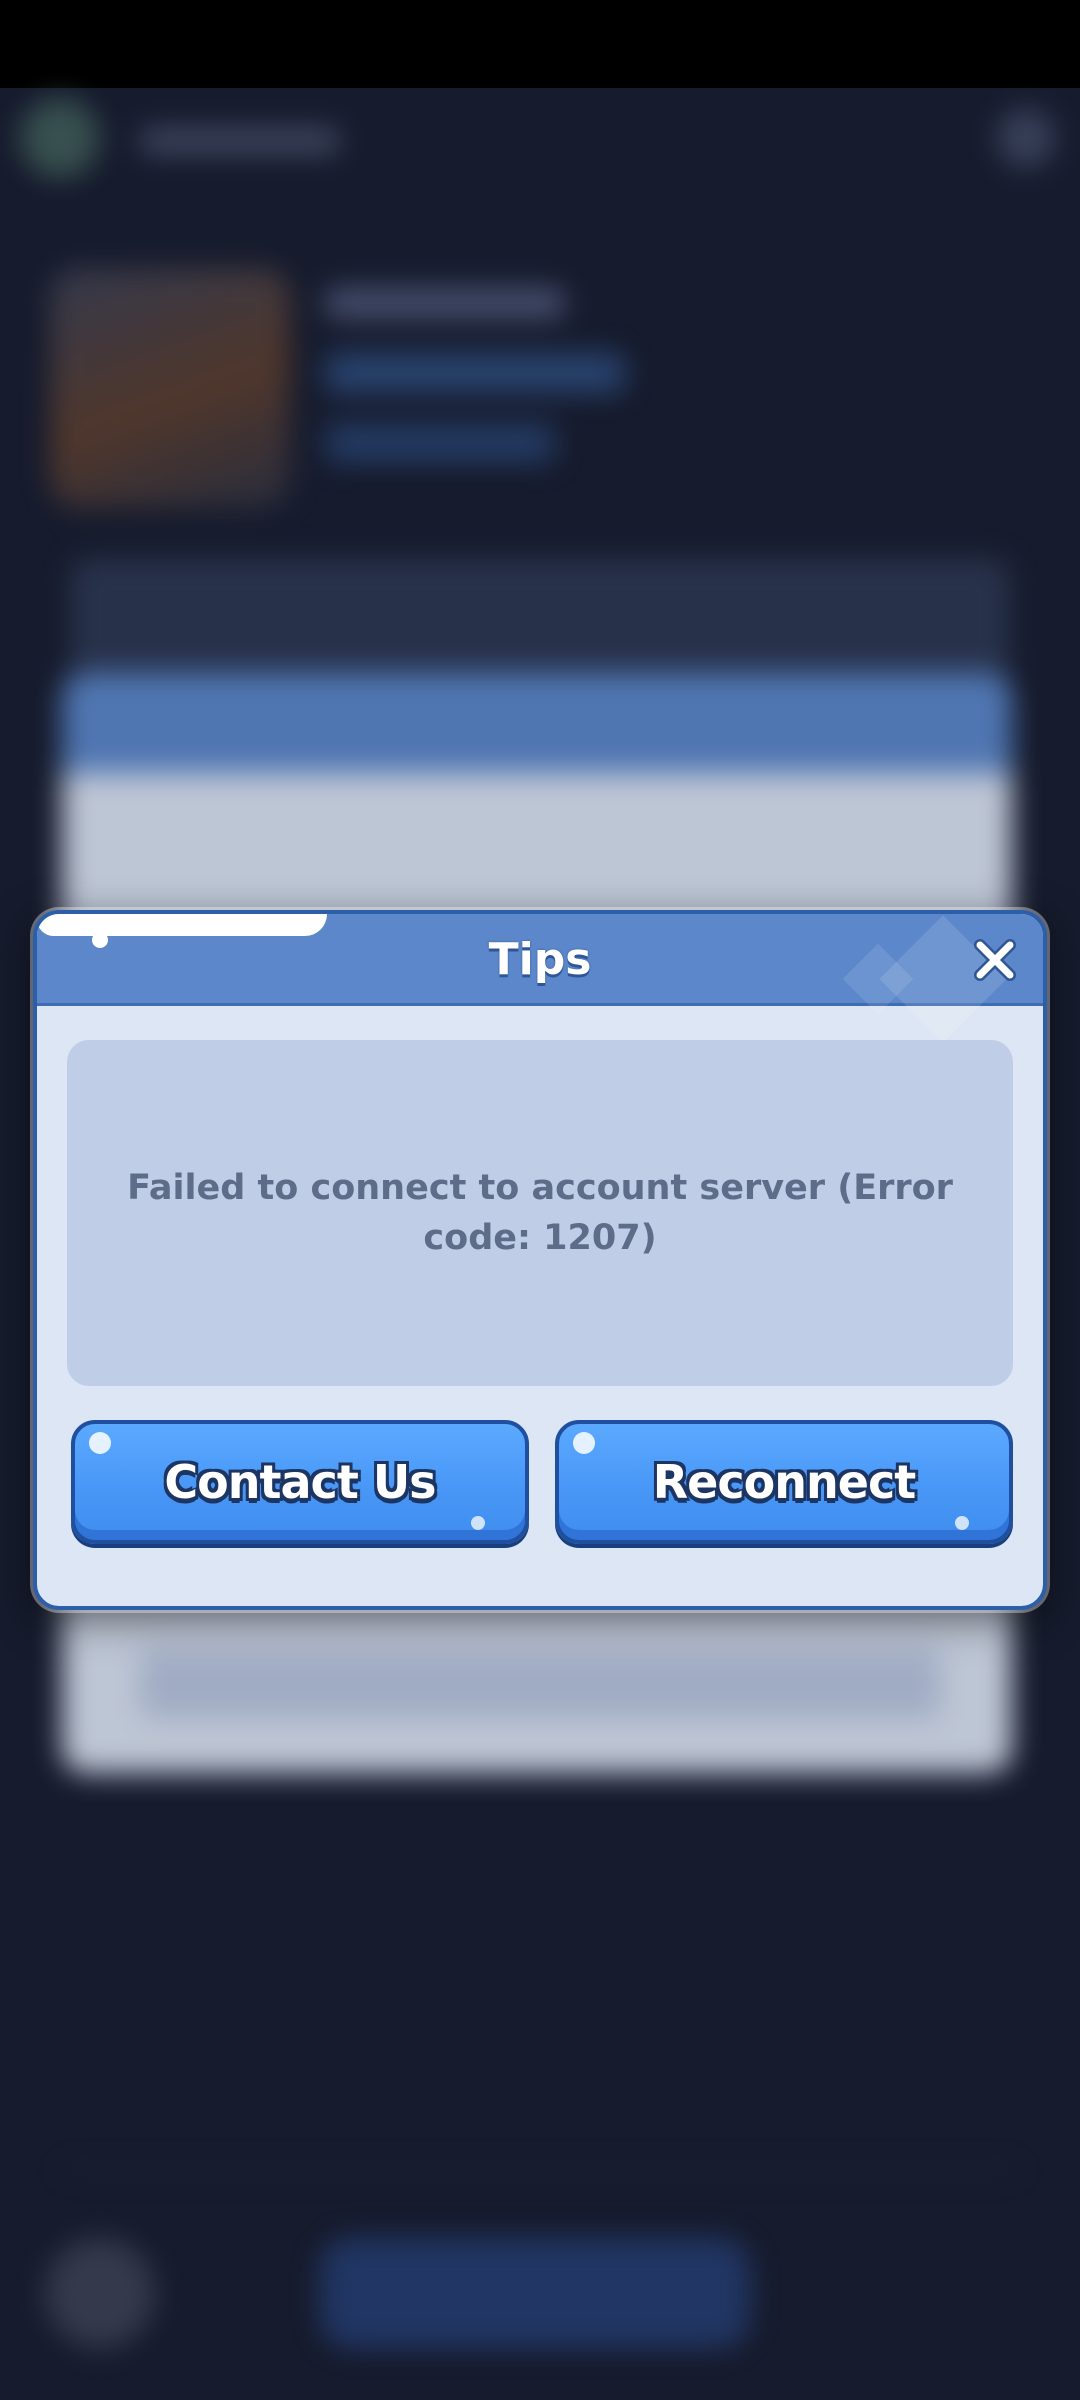 Image resolution: width=1080 pixels, height=2400 pixels. Describe the element at coordinates (540, 959) in the screenshot. I see `dialog-title: Tips` at that location.